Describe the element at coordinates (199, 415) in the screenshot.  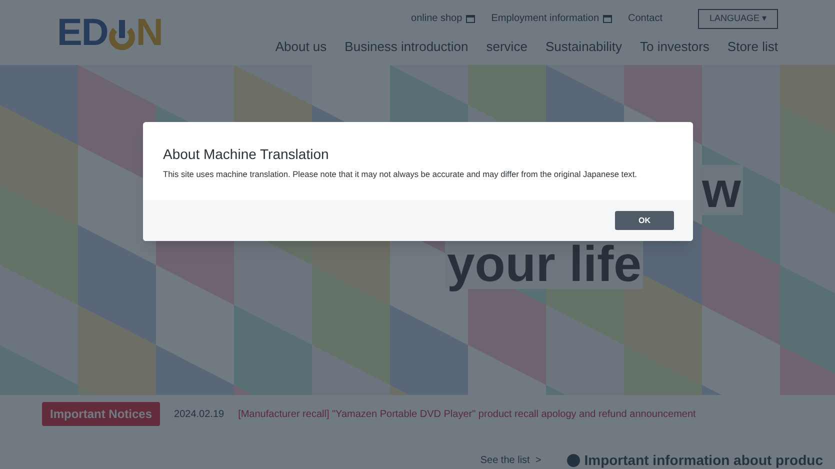
I see `notice-date: 2024.02.19` at that location.